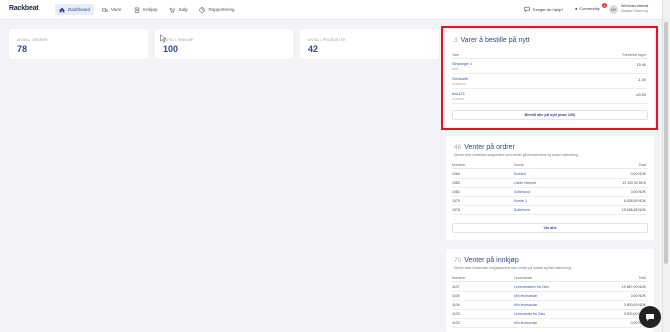  I want to click on purchase-total: 3 900,00 NOK, so click(634, 305).